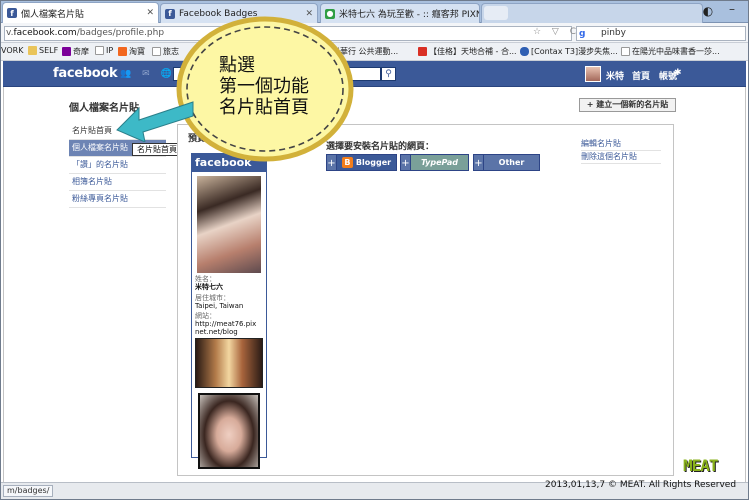 This screenshot has height=500, width=749. Describe the element at coordinates (148, 74) in the screenshot. I see `notification-jewels-icon: 👥 ✉ 🌐` at that location.